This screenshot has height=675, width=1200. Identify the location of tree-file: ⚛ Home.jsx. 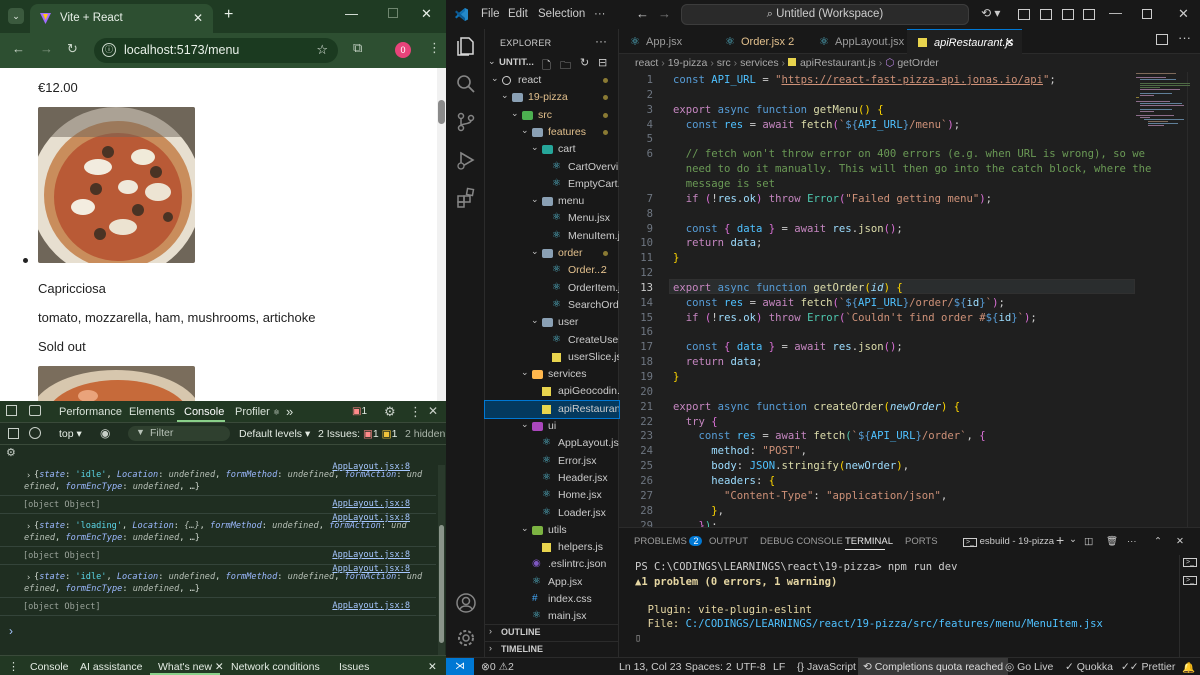
(552, 495).